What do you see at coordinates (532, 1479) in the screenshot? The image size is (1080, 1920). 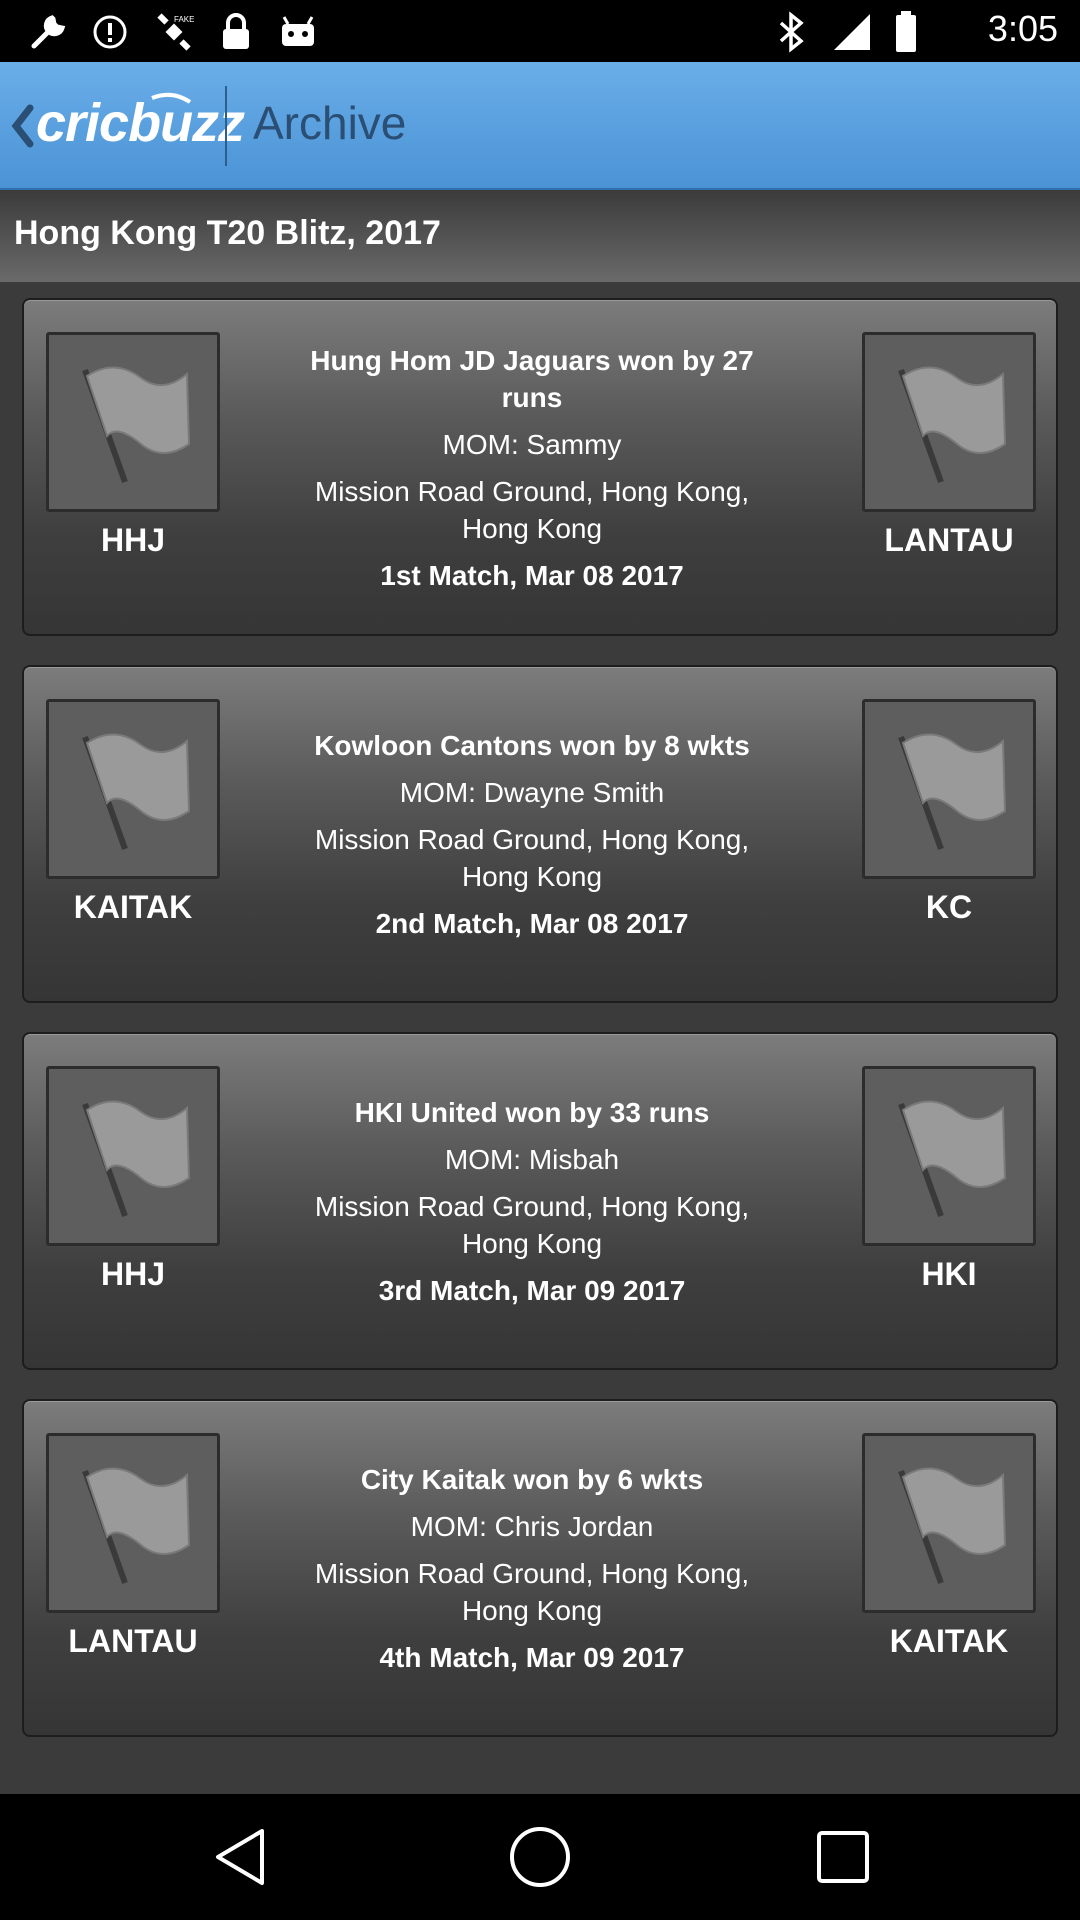 I see `match-result: City Kaitak won by 6 wkts` at bounding box center [532, 1479].